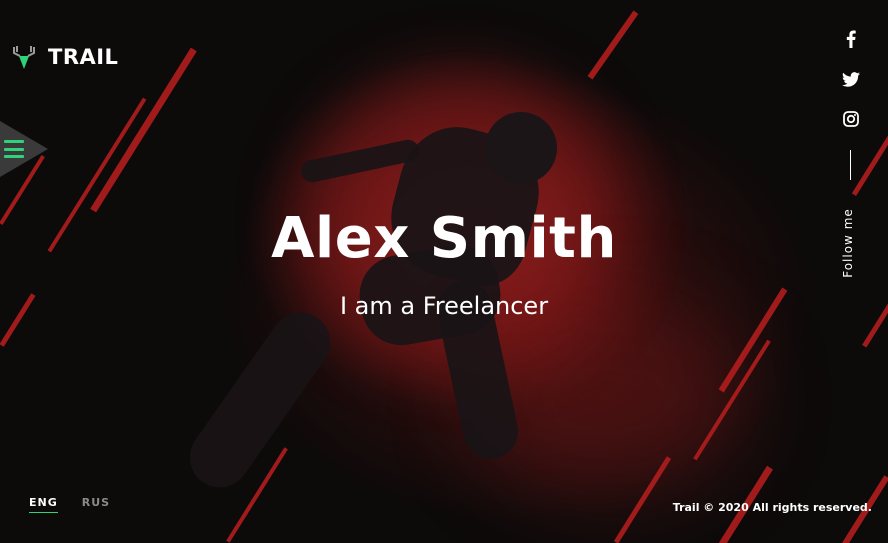  I want to click on subtitle-prefix: I am a, so click(377, 306).